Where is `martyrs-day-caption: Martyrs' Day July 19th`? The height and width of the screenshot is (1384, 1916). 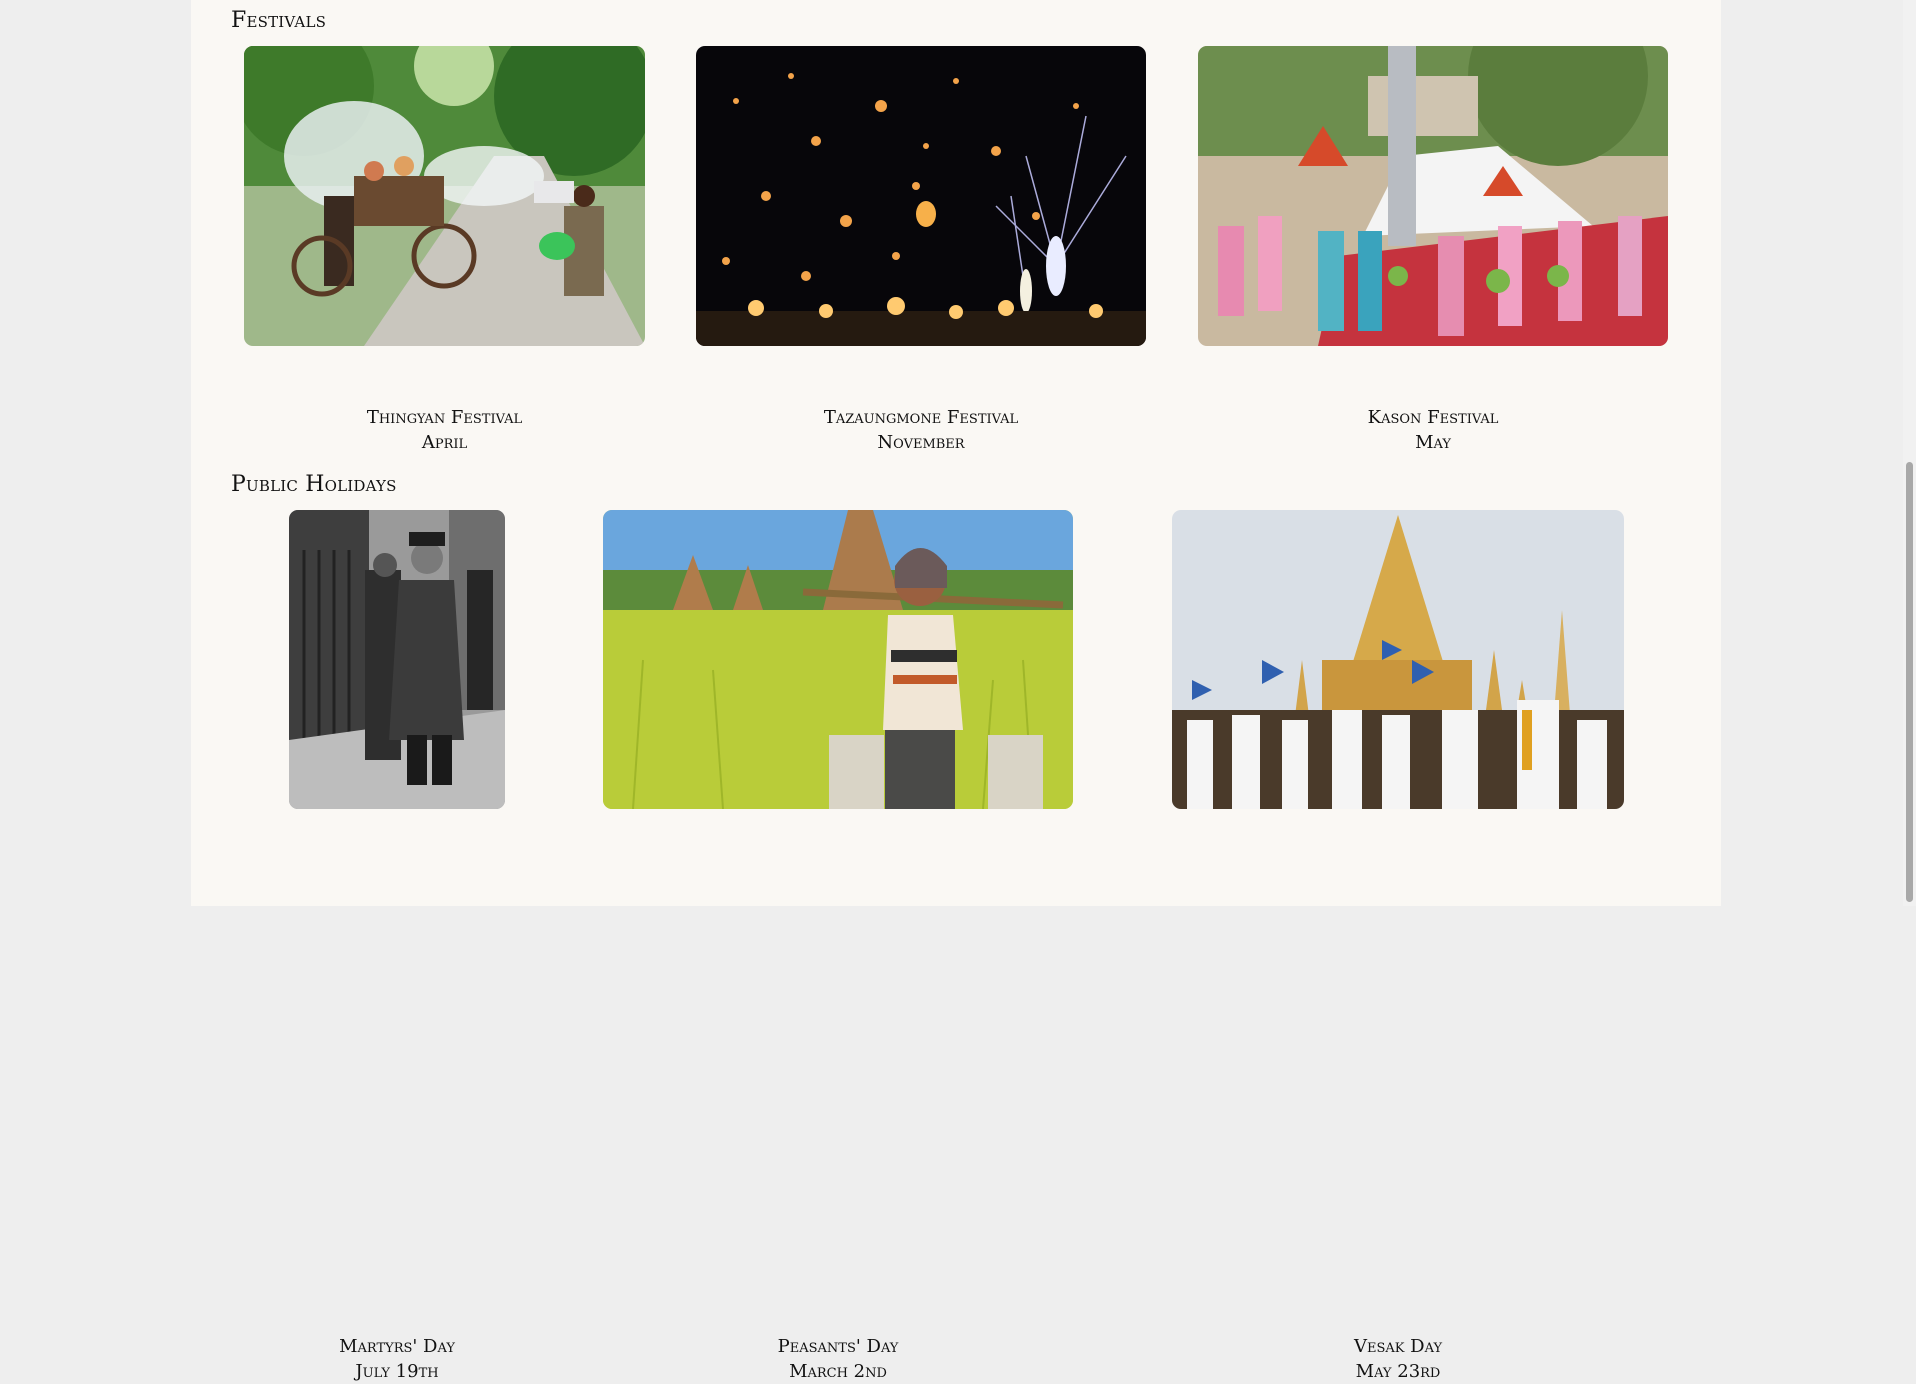
martyrs-day-caption: Martyrs' Day July 19th is located at coordinates (397, 1359).